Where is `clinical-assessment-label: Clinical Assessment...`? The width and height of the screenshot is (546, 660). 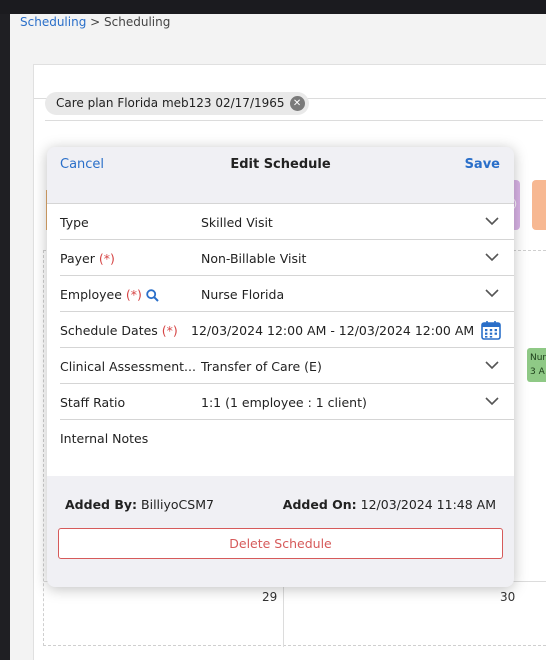 clinical-assessment-label: Clinical Assessment... is located at coordinates (128, 366).